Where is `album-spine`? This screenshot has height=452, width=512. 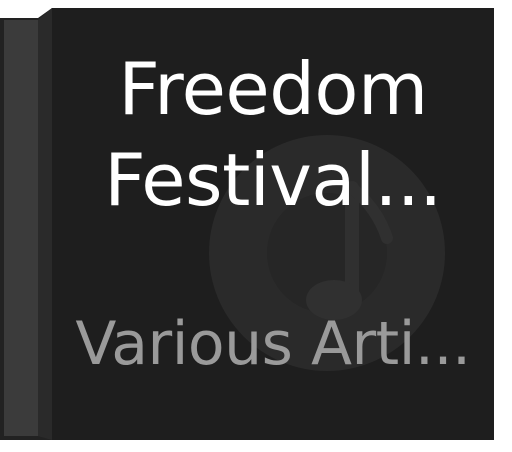
album-spine is located at coordinates (26, 224).